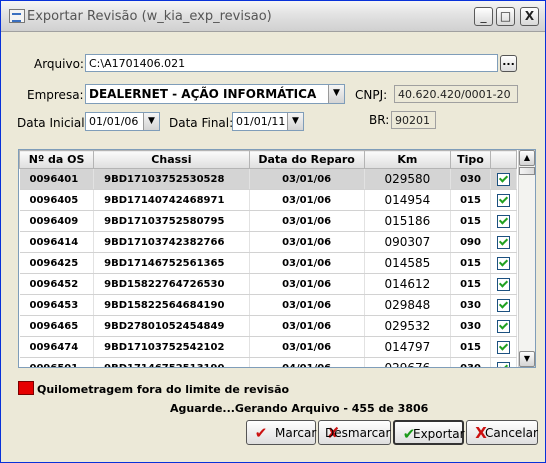 Image resolution: width=546 pixels, height=463 pixels. Describe the element at coordinates (57, 159) in the screenshot. I see `col-os-header: Nº da OS` at that location.